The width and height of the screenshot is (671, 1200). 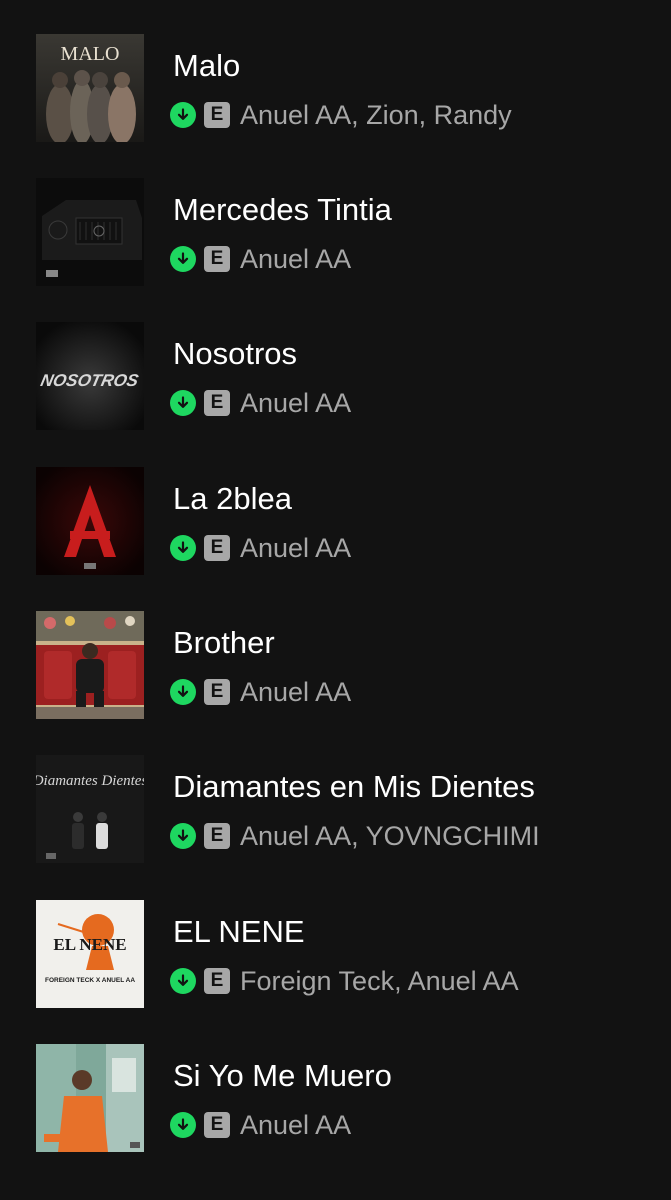 I want to click on track-row: NOSOTROS Nosotros E Anuel AA, so click(x=335, y=394).